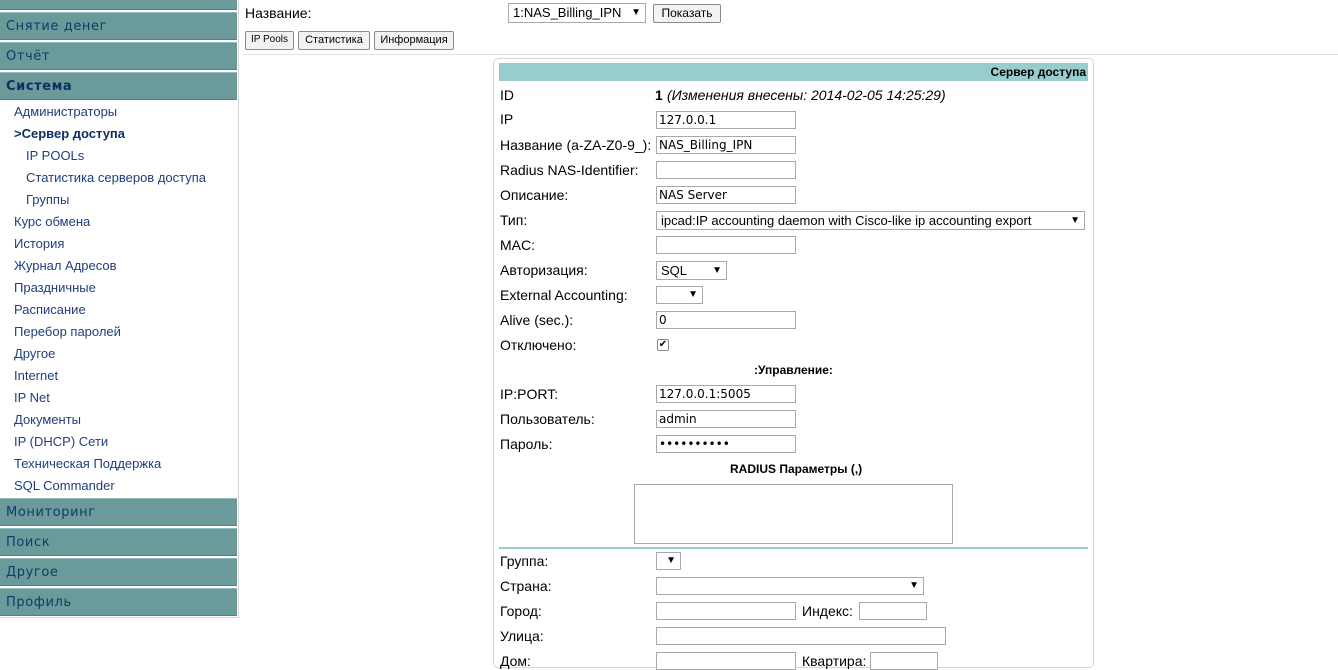 Image resolution: width=1338 pixels, height=670 pixels. What do you see at coordinates (537, 320) in the screenshot?
I see `alive-label: Alive (sec.):` at bounding box center [537, 320].